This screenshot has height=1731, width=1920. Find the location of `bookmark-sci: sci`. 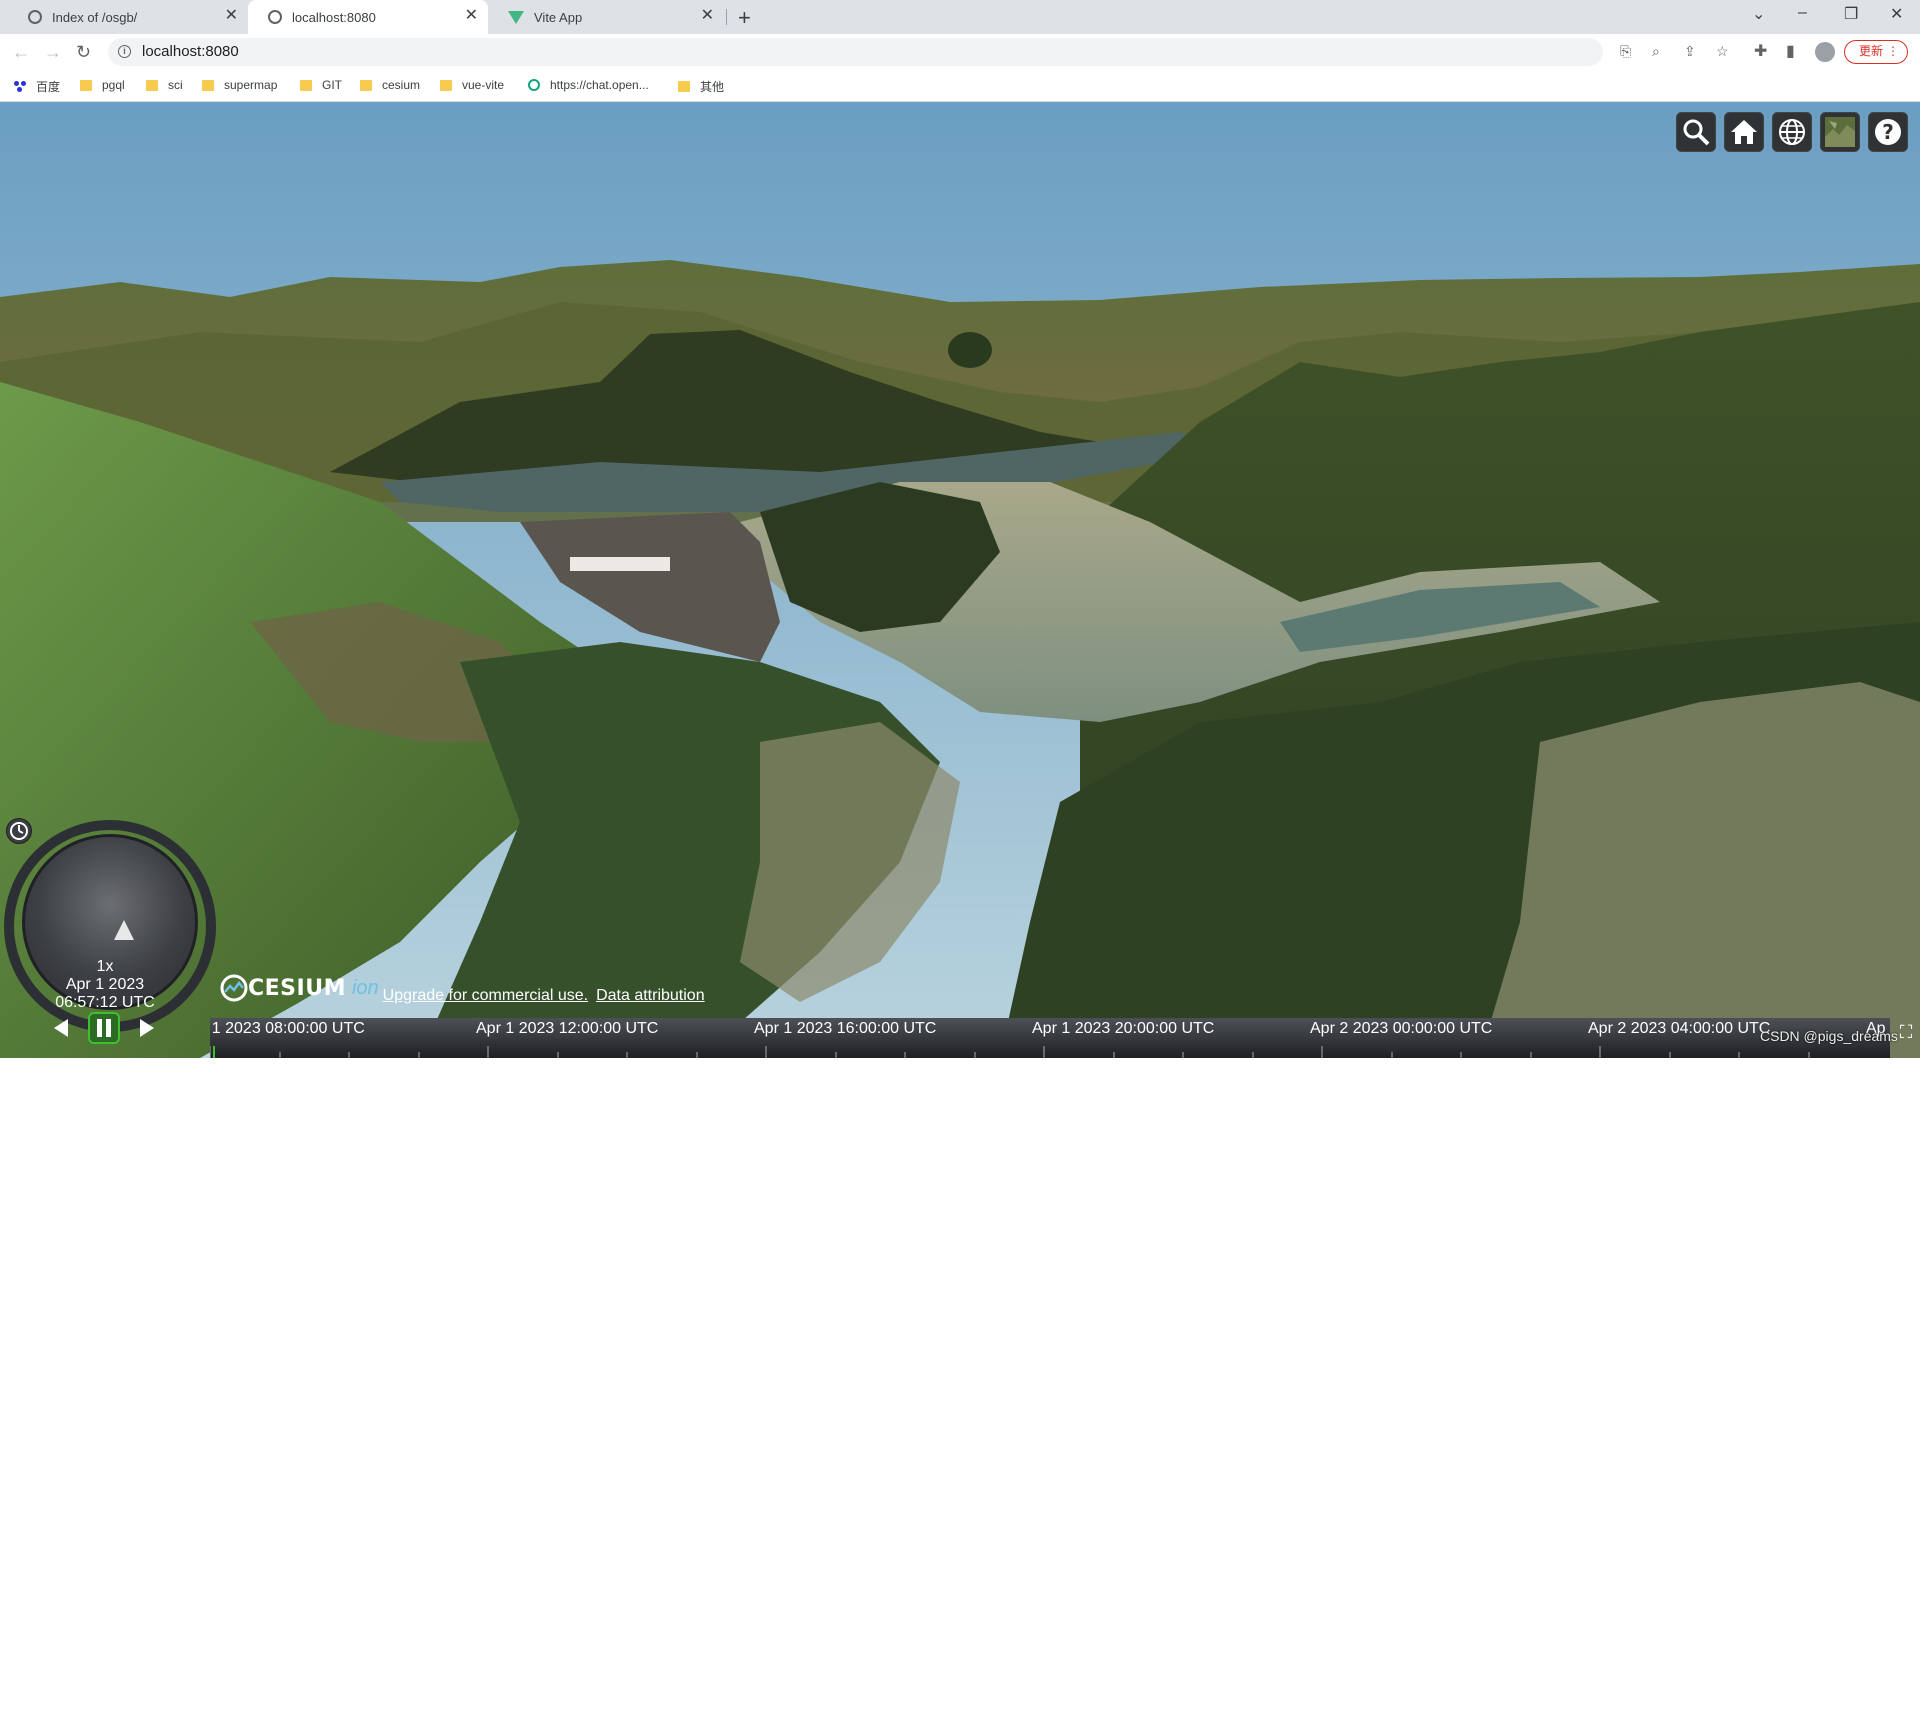

bookmark-sci: sci is located at coordinates (164, 85).